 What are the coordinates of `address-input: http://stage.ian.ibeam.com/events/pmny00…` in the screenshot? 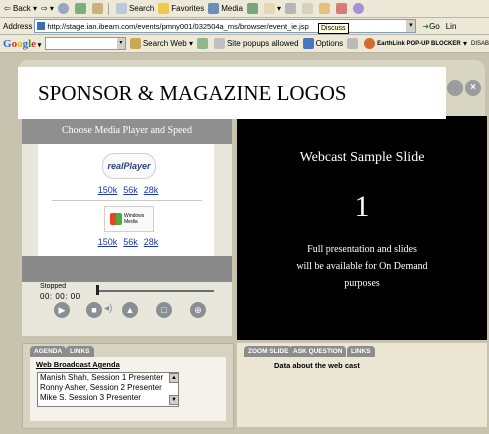 It's located at (225, 26).